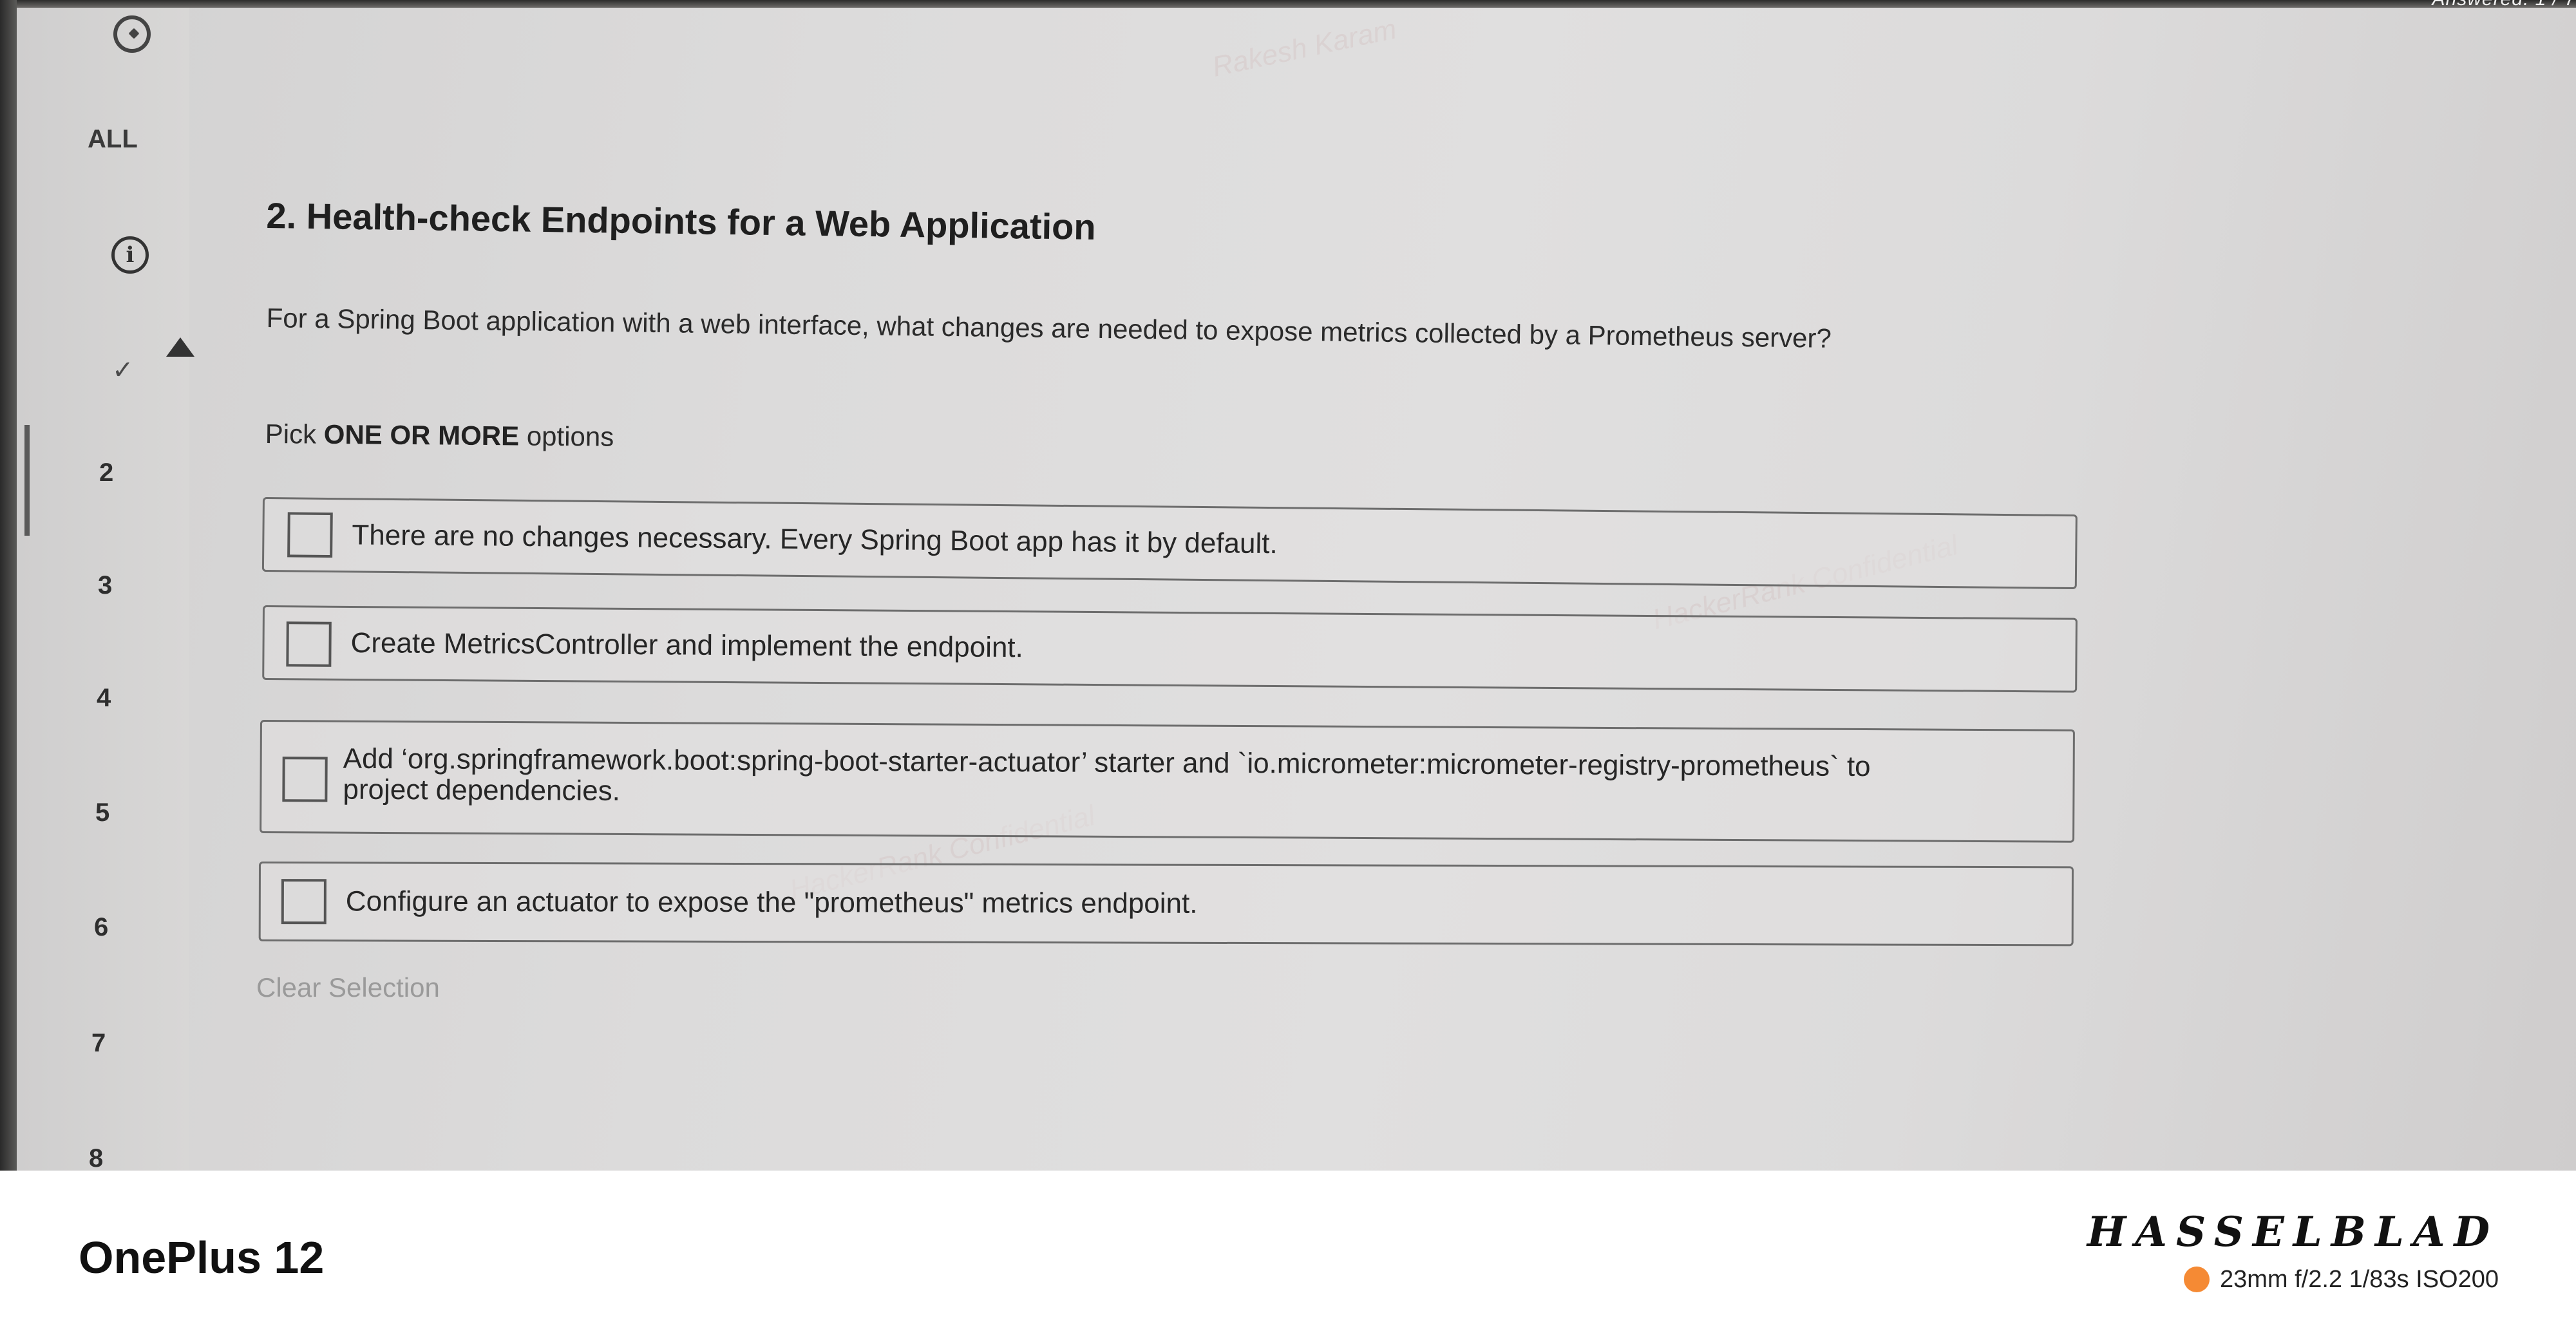 This screenshot has width=2576, height=1338. I want to click on camera-settings: 23mm f/2.2 1/83s ISO200, so click(2341, 1280).